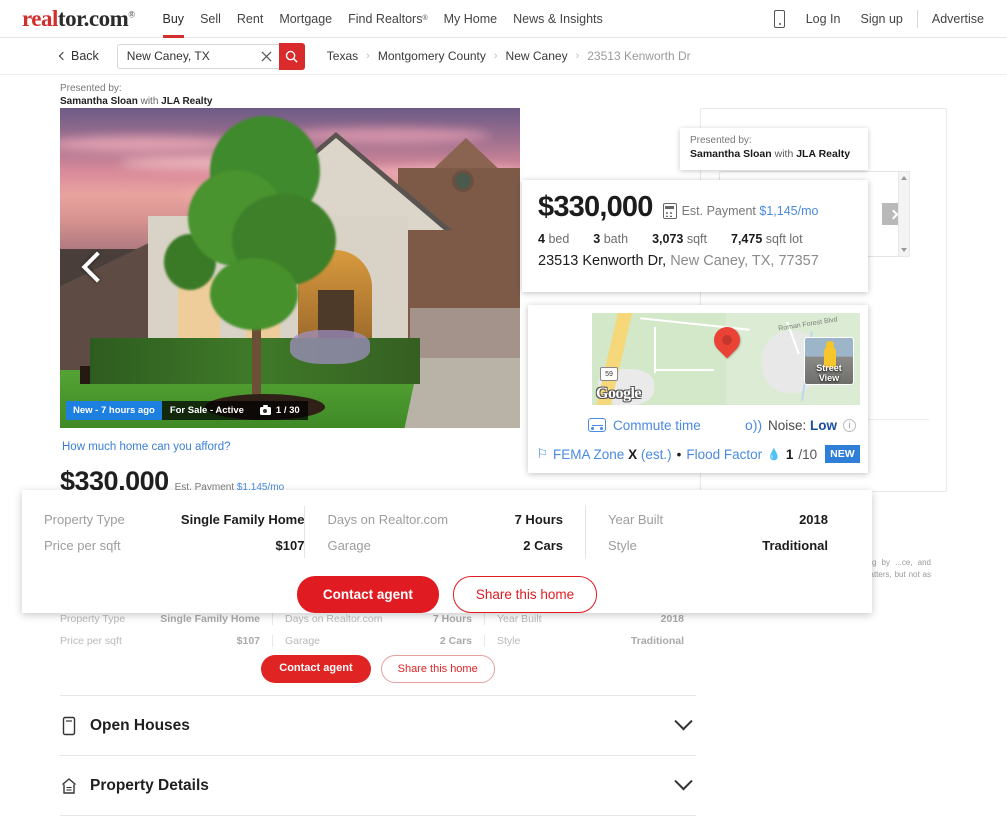  Describe the element at coordinates (131, 14) in the screenshot. I see `logo-trademark: ®` at that location.